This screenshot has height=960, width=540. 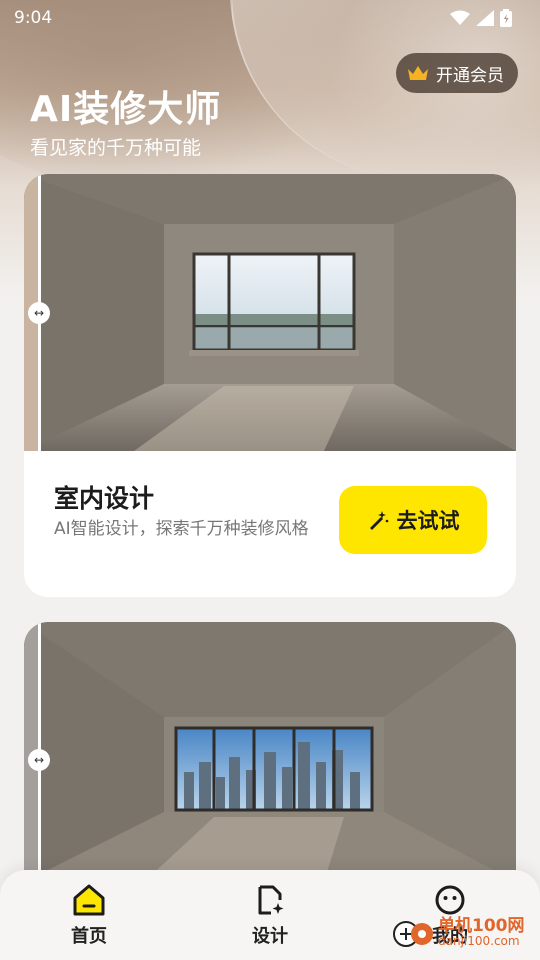 What do you see at coordinates (270, 916) in the screenshot?
I see `tab-design: 设计` at bounding box center [270, 916].